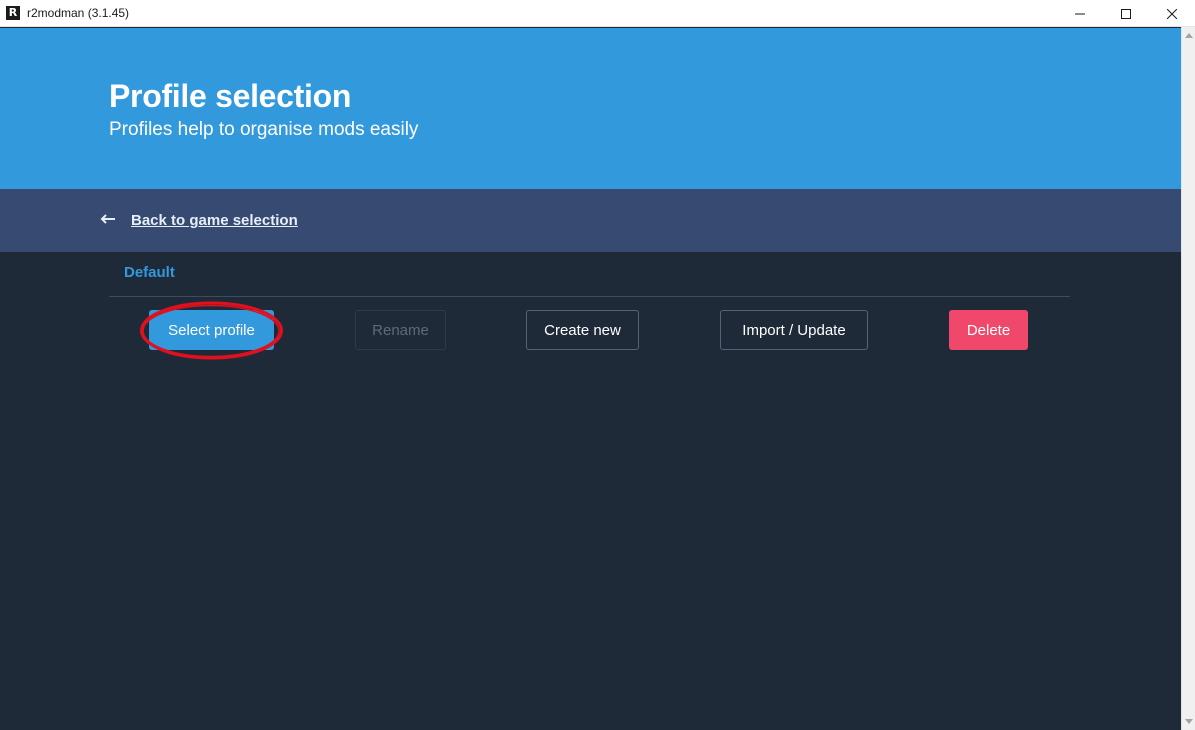  I want to click on vertical-scrollbar, so click(1188, 378).